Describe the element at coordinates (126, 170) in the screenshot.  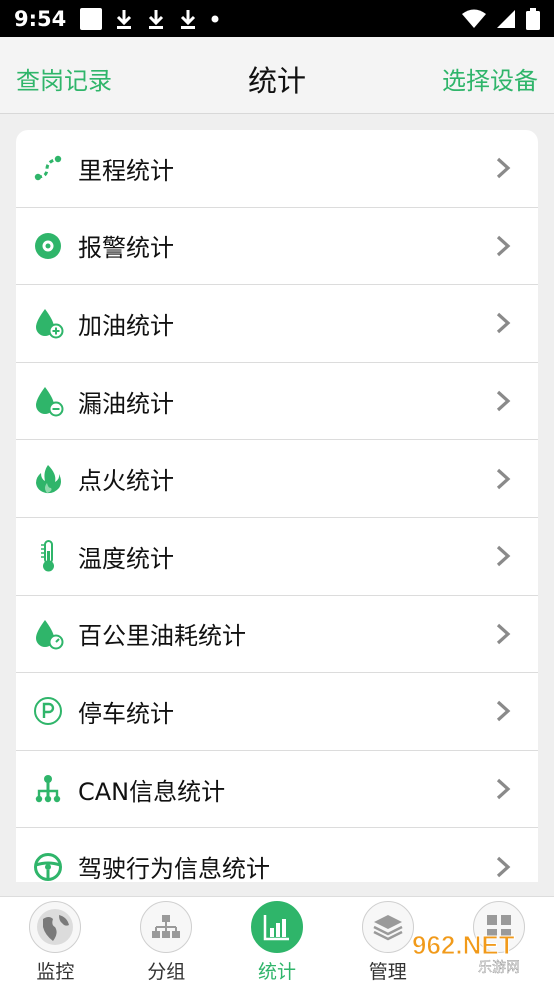
I see `list-item-label: 里程统计` at that location.